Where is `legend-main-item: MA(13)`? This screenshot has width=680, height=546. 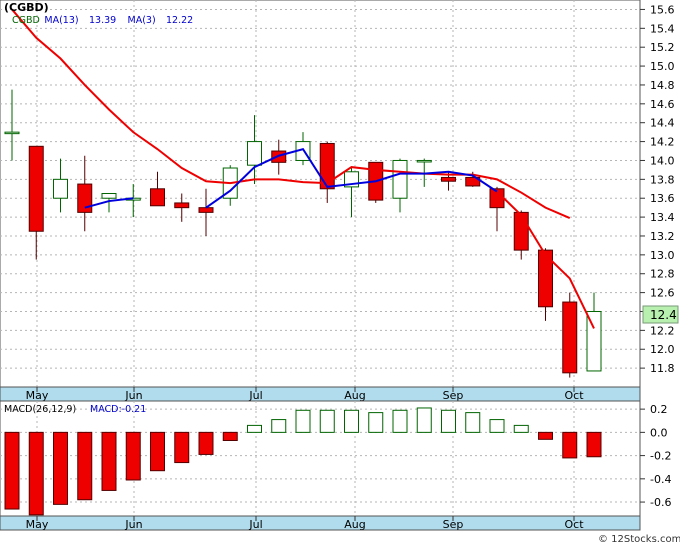
legend-main-item: MA(13) is located at coordinates (61, 20).